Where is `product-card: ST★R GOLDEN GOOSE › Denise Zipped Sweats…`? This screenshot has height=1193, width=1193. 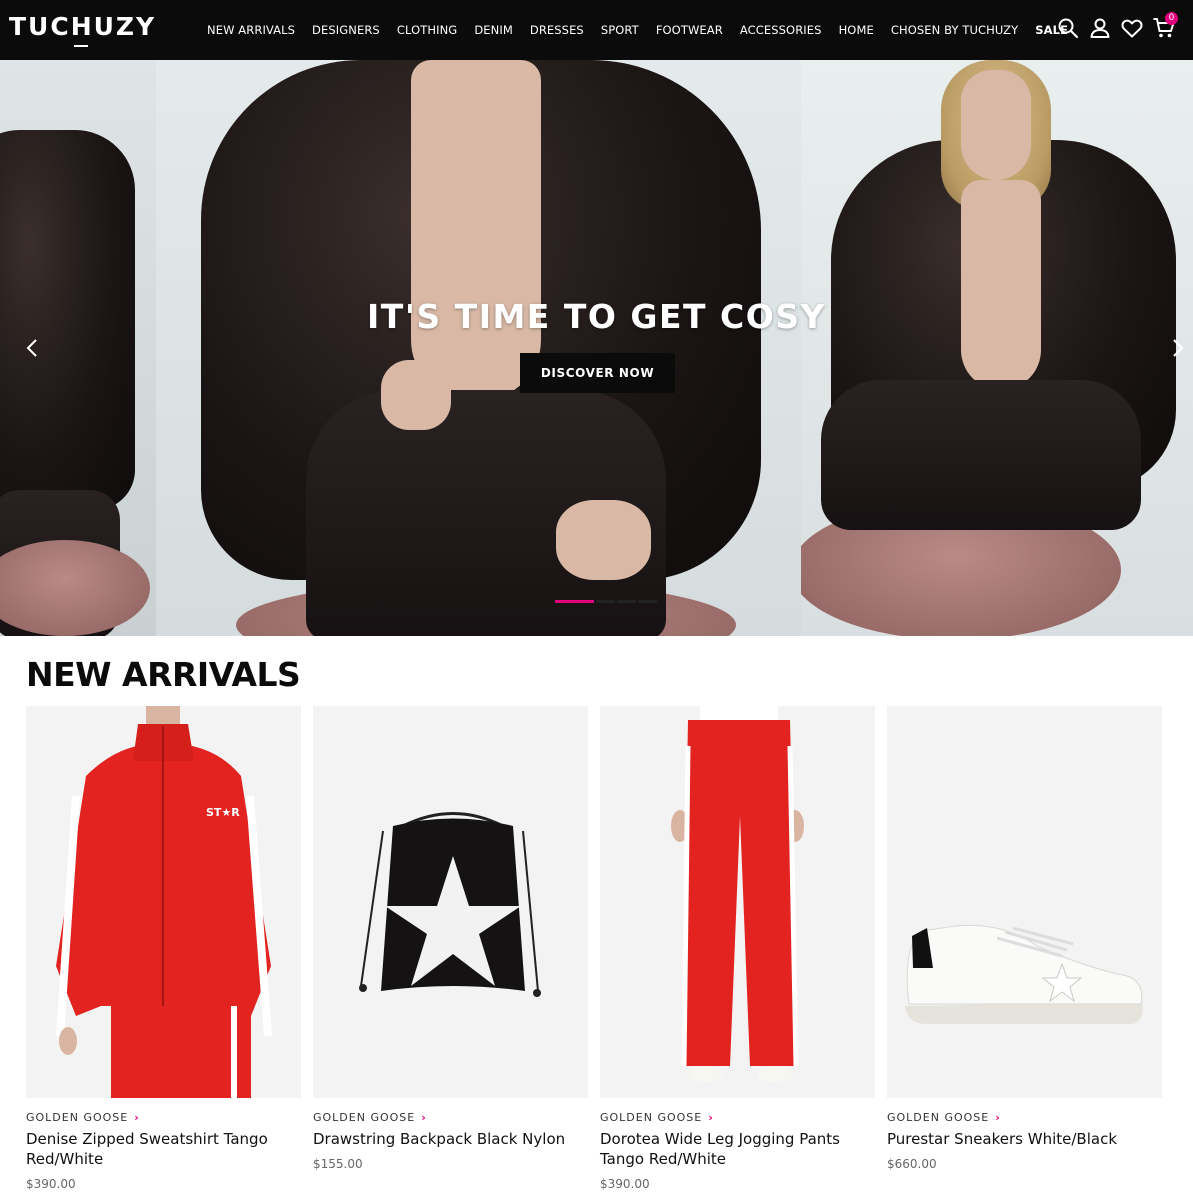 product-card: ST★R GOLDEN GOOSE › Denise Zipped Sweats… is located at coordinates (163, 948).